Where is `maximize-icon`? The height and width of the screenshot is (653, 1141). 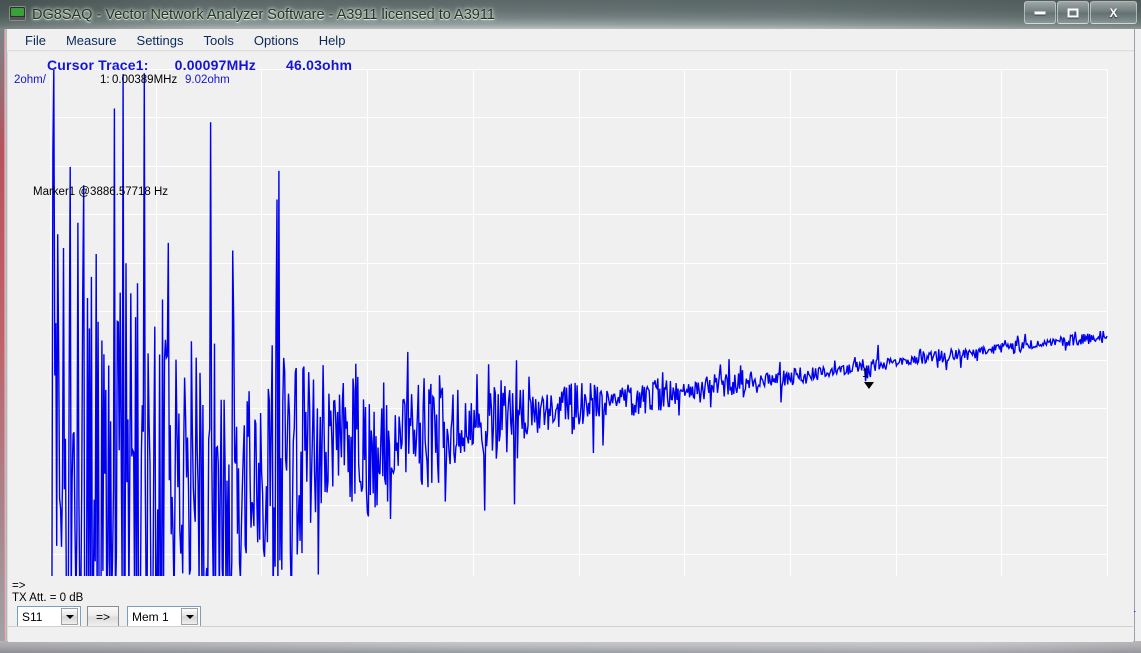 maximize-icon is located at coordinates (1073, 12).